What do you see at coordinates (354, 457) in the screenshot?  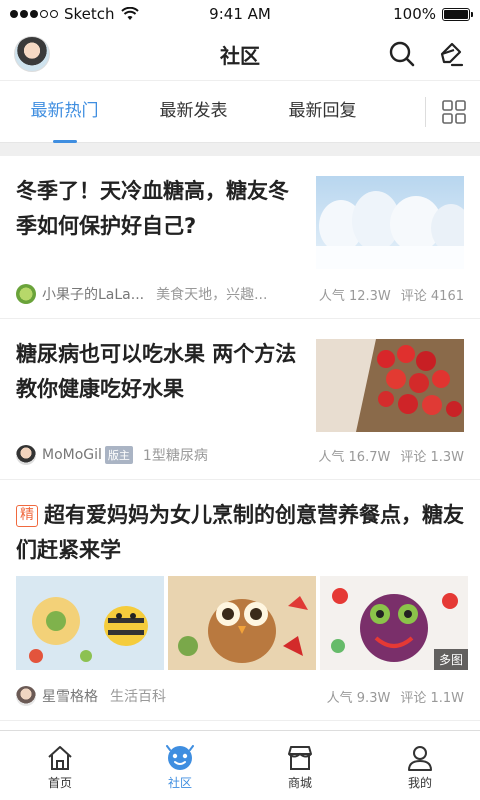 I see `popularity-count: 人气 16.7W` at bounding box center [354, 457].